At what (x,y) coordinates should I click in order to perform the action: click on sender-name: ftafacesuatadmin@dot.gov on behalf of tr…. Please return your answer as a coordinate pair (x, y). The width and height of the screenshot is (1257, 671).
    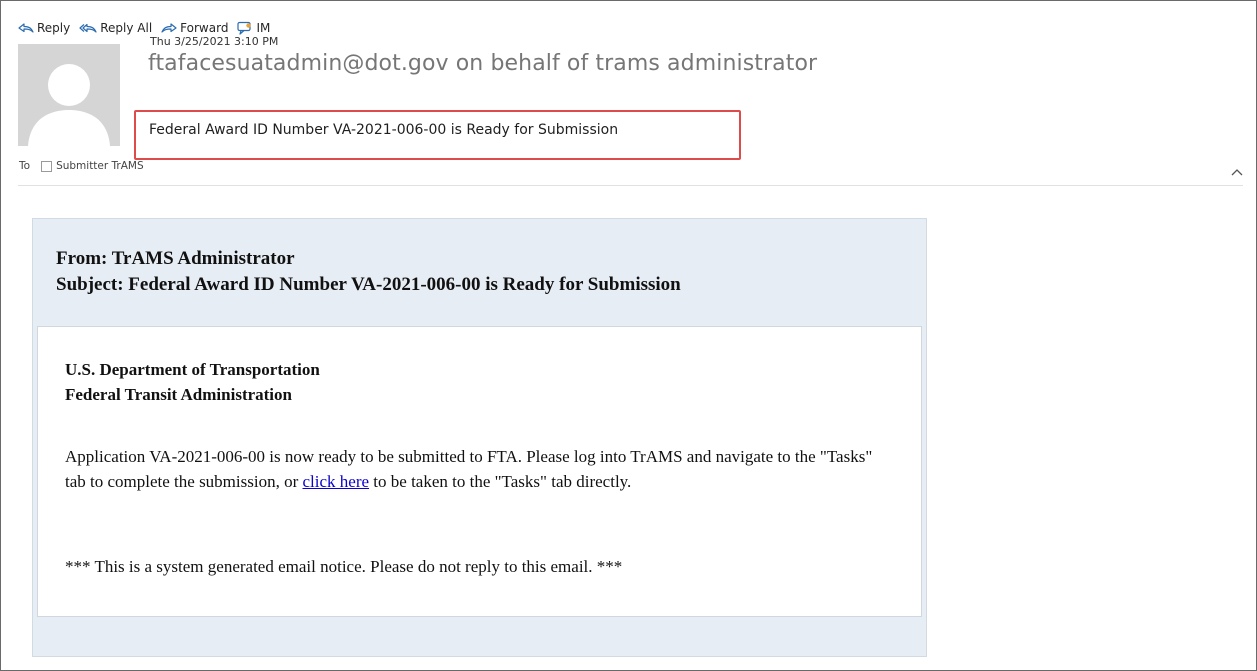
    Looking at the image, I should click on (482, 63).